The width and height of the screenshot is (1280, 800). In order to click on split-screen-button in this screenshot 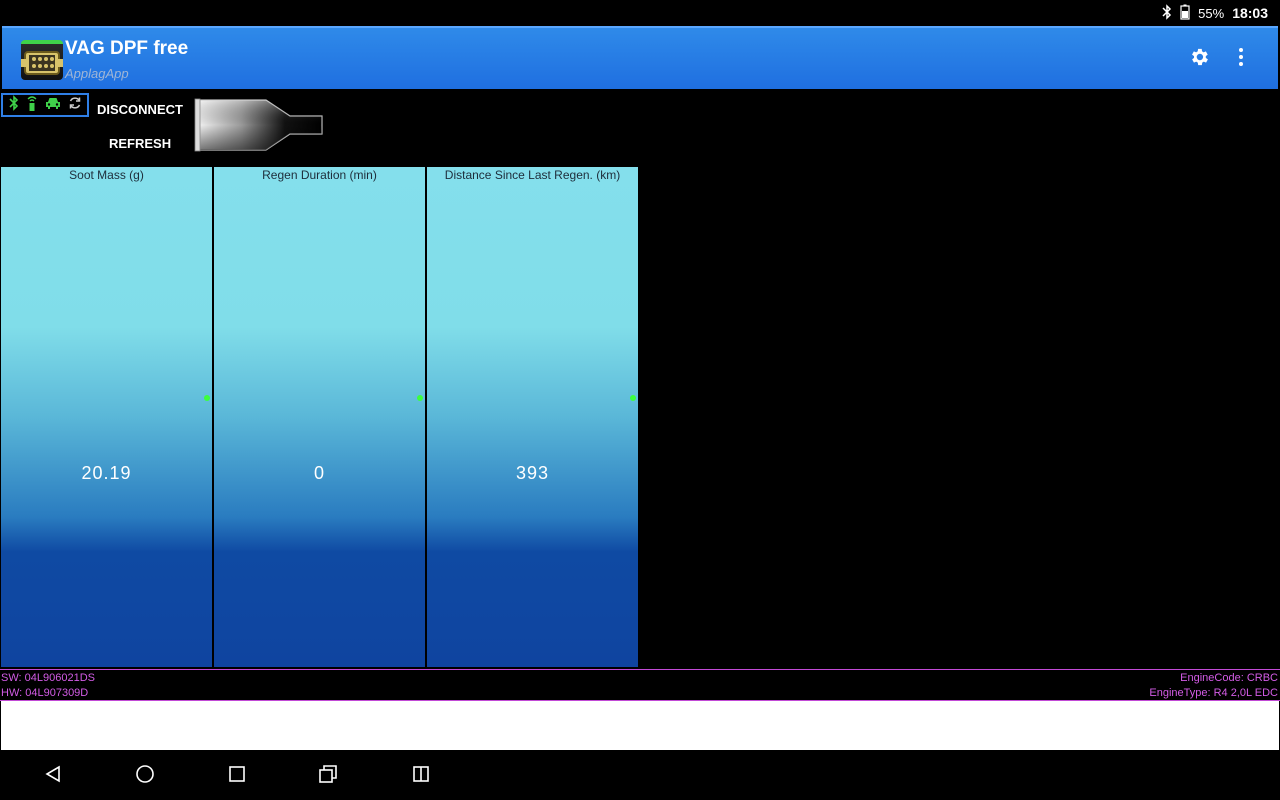, I will do `click(421, 776)`.